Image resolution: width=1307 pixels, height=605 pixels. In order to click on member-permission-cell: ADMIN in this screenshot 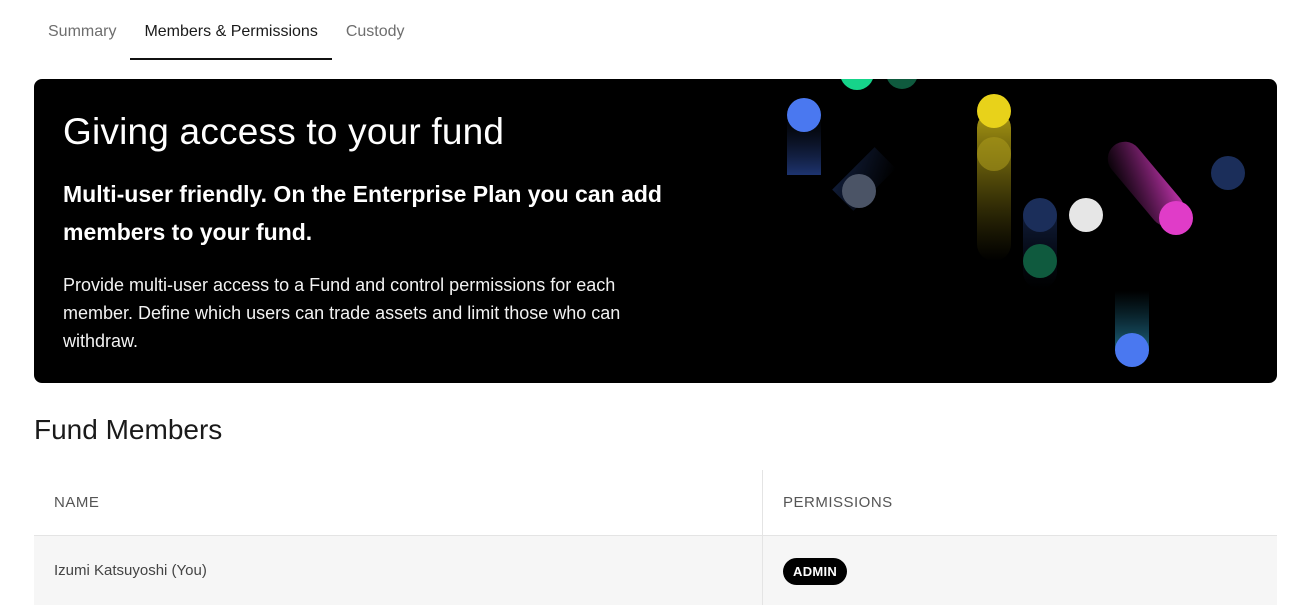, I will do `click(805, 570)`.